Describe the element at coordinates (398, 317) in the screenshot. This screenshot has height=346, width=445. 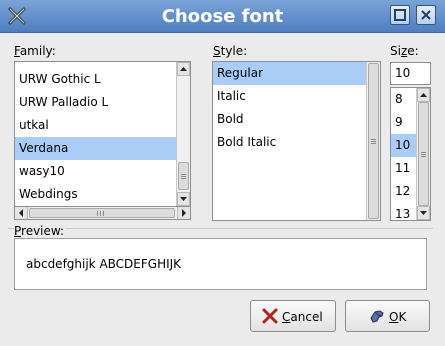
I see `ok-label: OK` at that location.